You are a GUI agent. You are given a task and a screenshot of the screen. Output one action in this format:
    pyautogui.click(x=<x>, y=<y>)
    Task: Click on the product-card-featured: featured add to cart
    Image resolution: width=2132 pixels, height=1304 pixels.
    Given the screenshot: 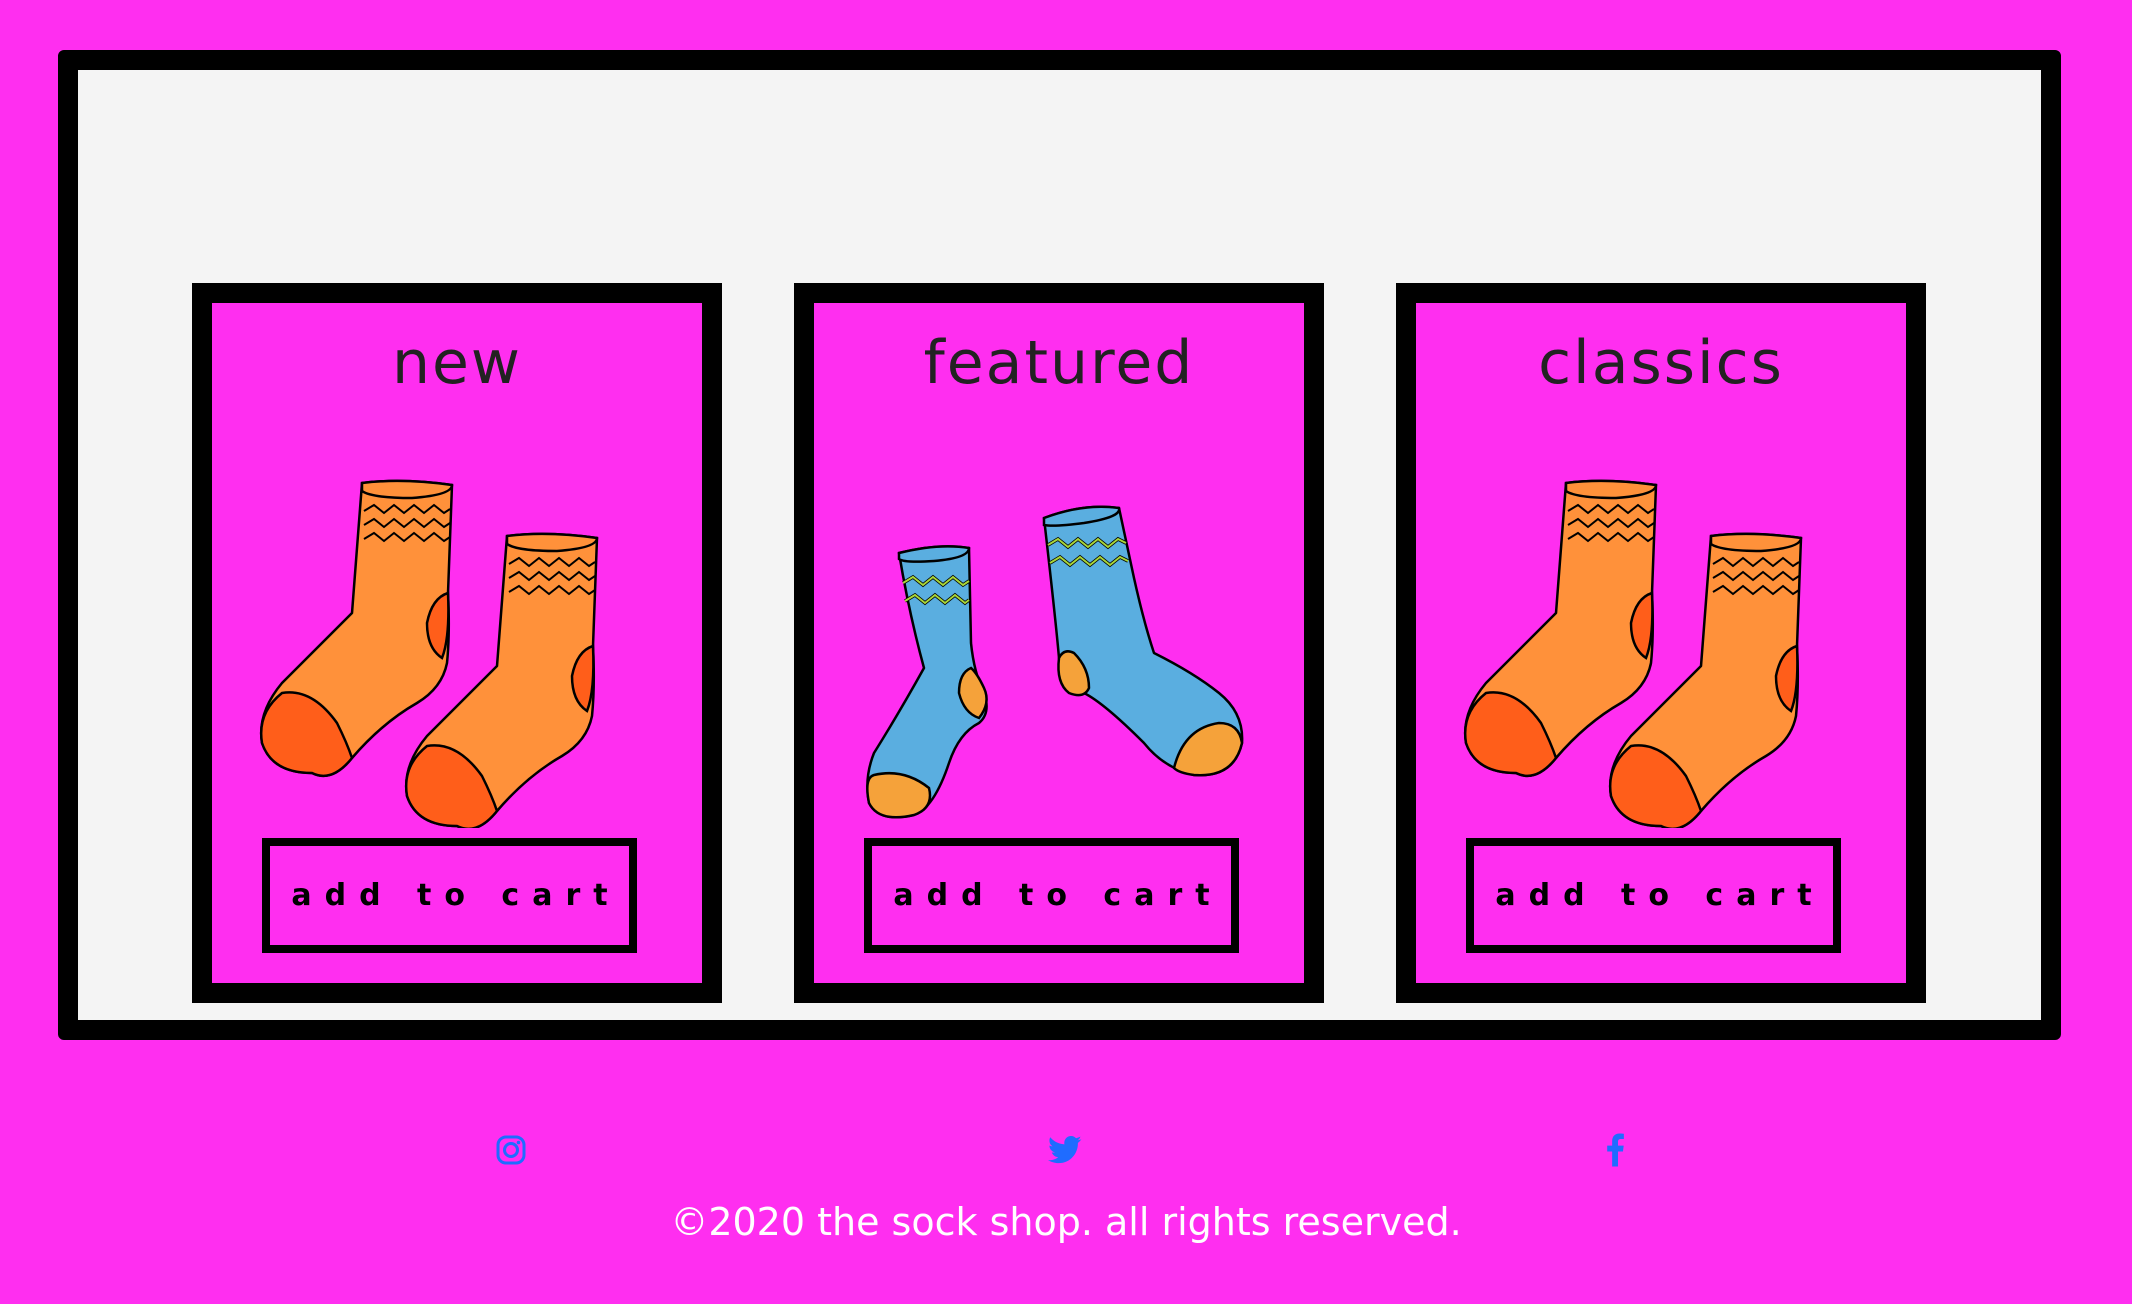 What is the action you would take?
    pyautogui.click(x=1059, y=643)
    